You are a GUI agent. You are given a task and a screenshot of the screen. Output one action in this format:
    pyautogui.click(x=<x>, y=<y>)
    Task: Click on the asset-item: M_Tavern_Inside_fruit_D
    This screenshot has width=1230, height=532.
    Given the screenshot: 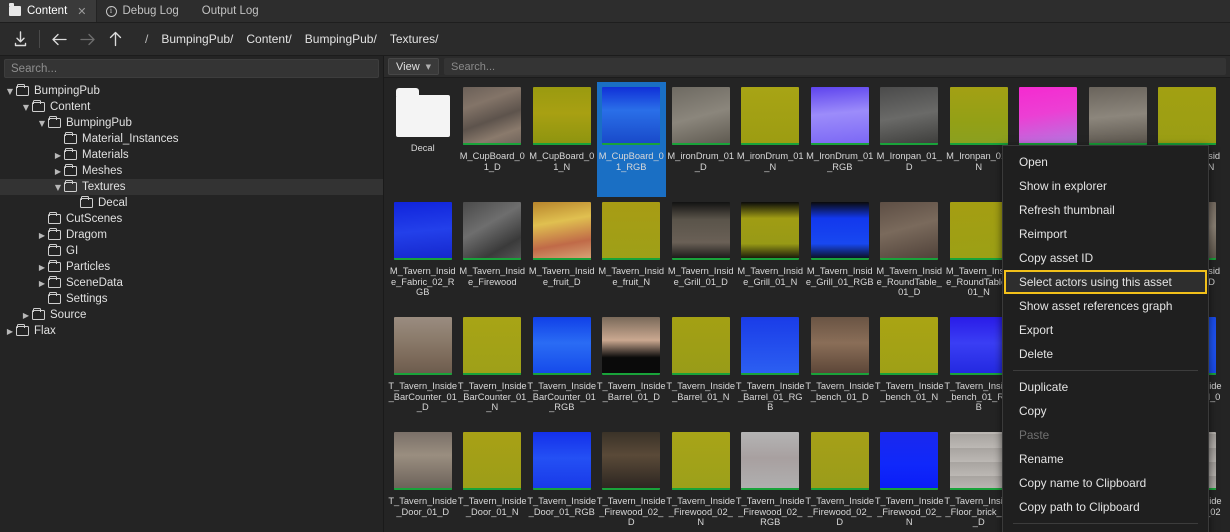 What is the action you would take?
    pyautogui.click(x=562, y=254)
    